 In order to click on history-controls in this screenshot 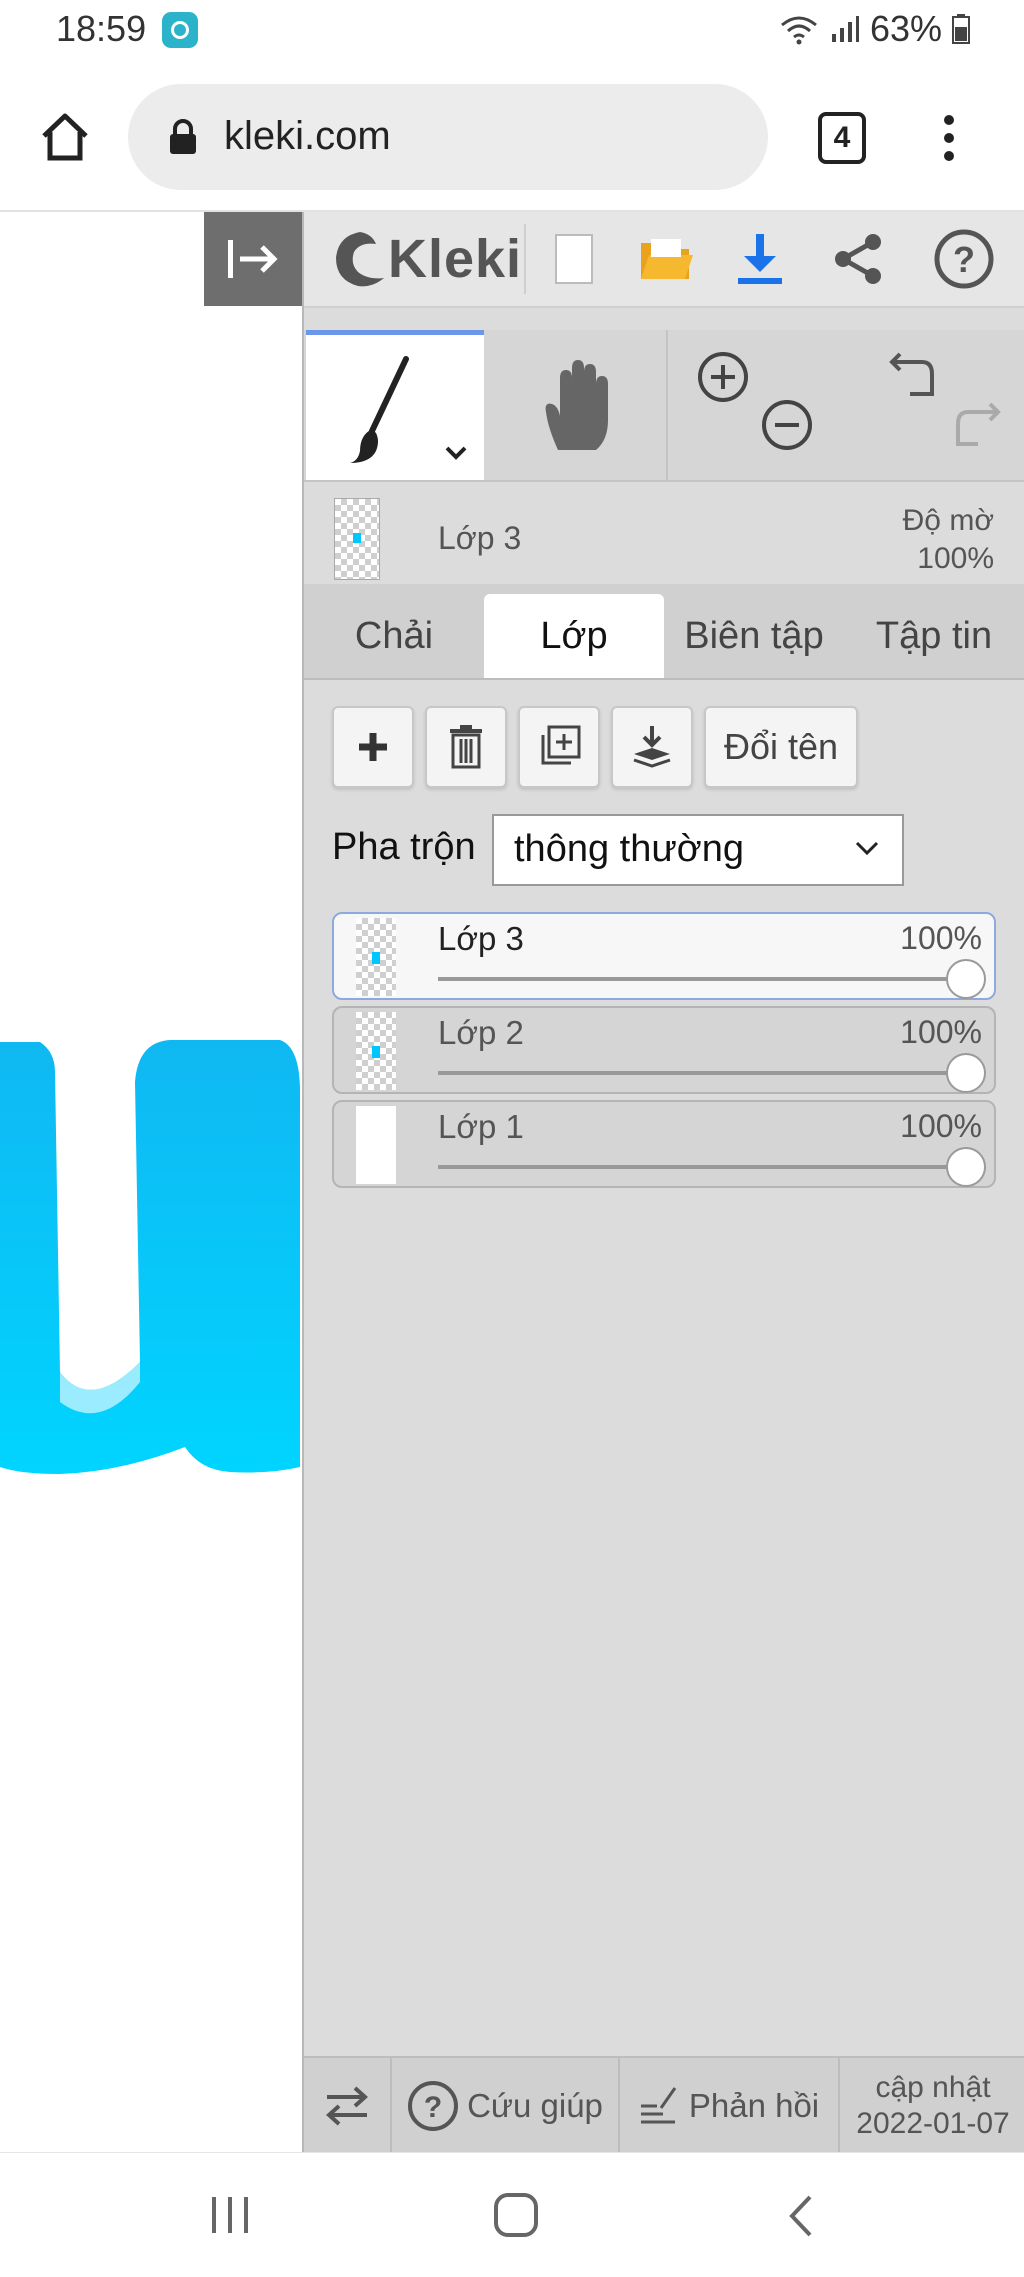, I will do `click(936, 405)`.